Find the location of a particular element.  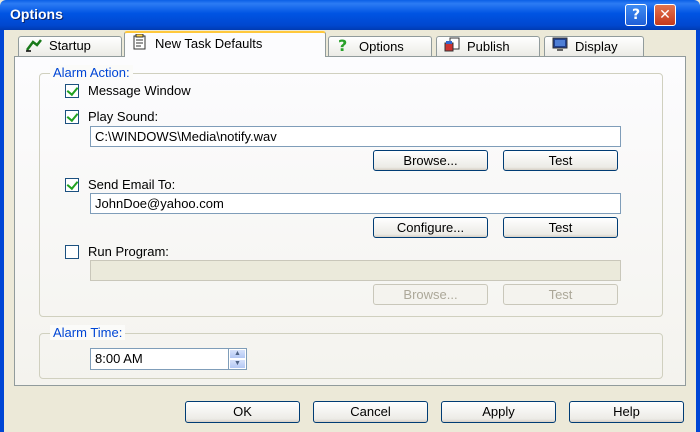

play-sound-label: Play Sound: is located at coordinates (123, 116).